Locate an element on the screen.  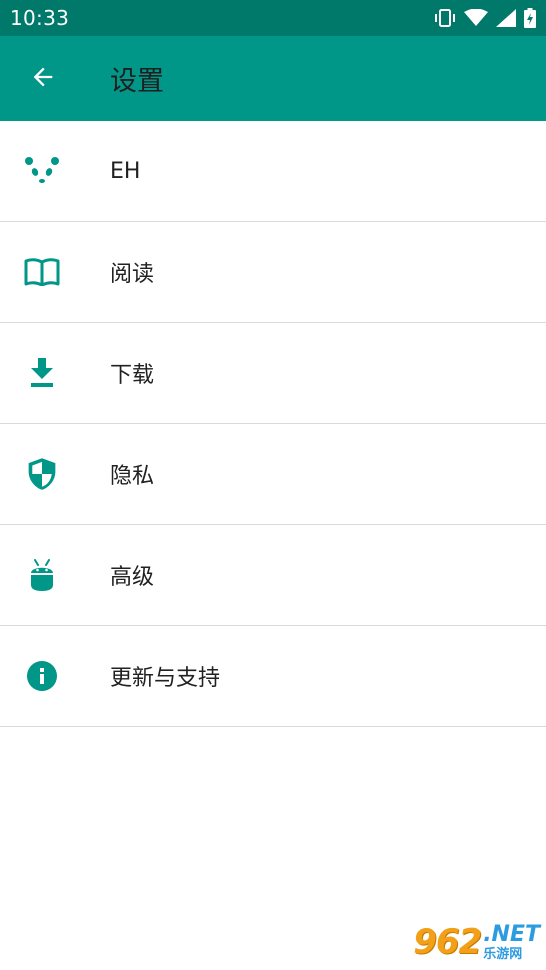
vibrate-icon is located at coordinates (445, 18).